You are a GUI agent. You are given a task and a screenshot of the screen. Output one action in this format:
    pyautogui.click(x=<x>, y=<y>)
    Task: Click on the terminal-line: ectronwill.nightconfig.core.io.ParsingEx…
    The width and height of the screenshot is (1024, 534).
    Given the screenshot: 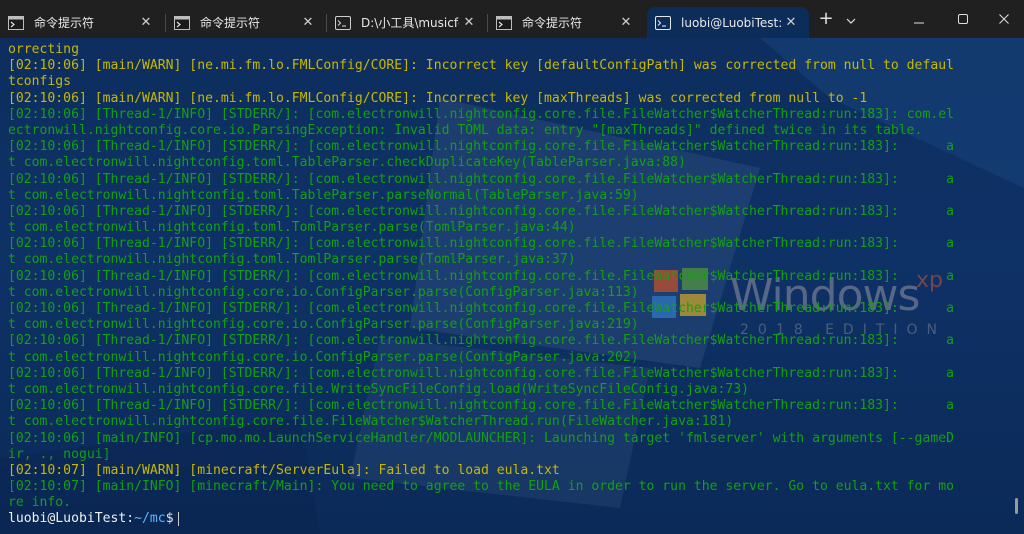 What is the action you would take?
    pyautogui.click(x=465, y=130)
    